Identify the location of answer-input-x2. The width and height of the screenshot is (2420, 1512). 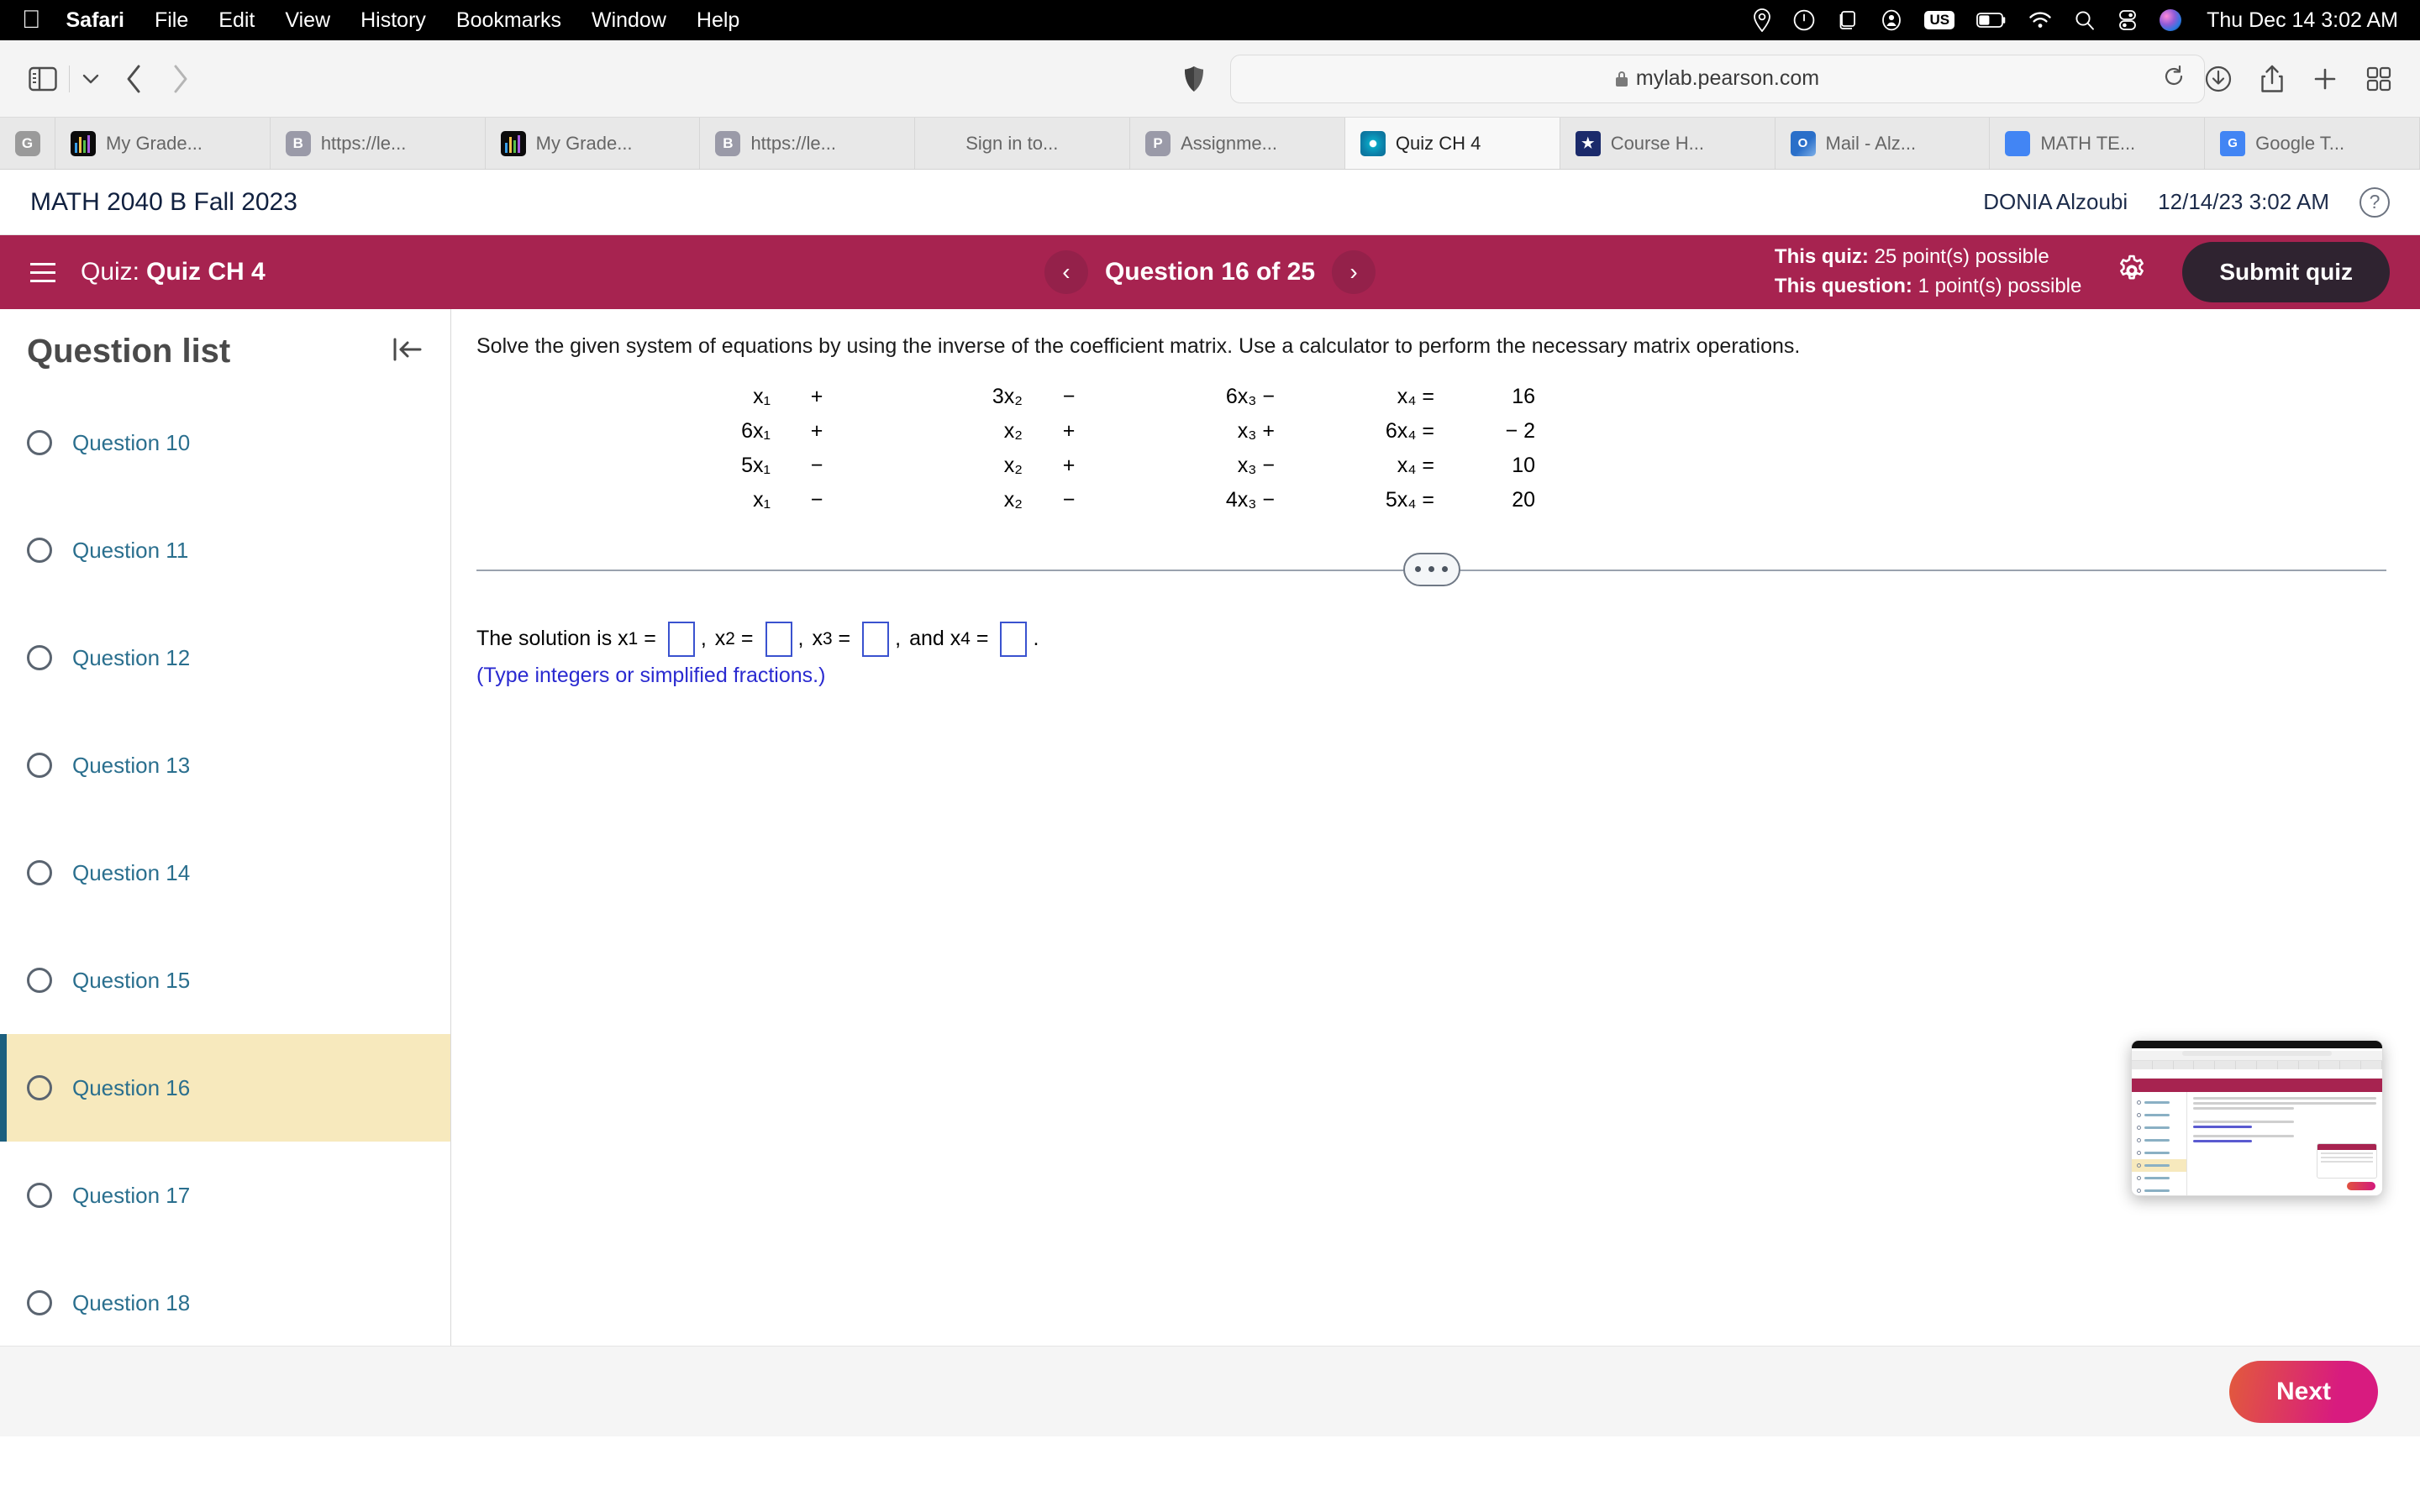
(779, 639).